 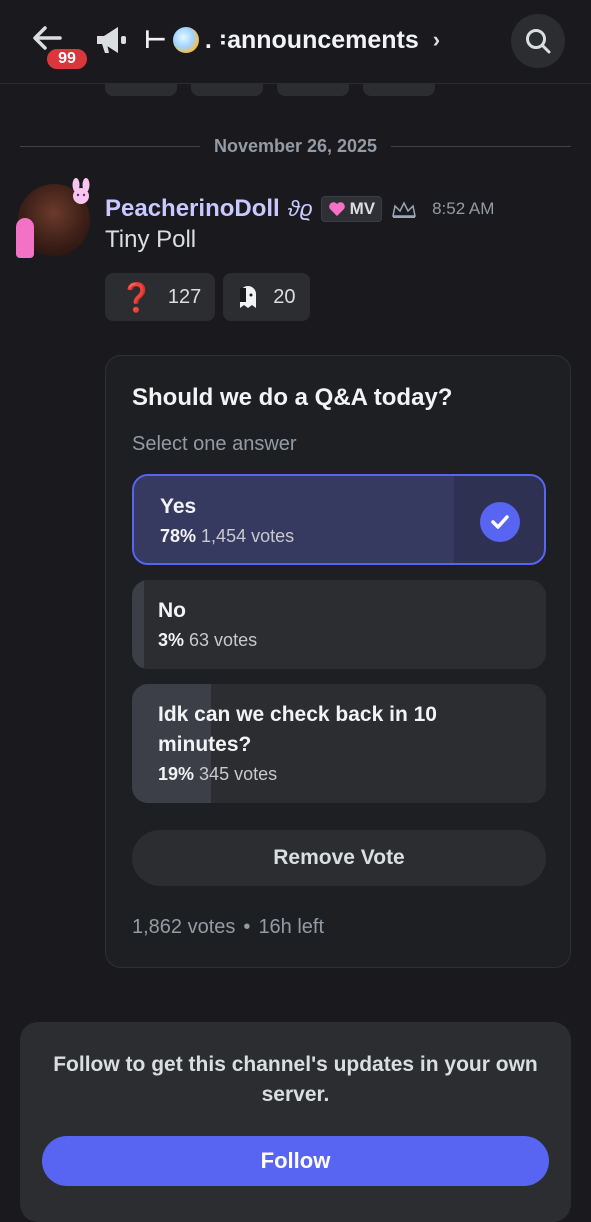 I want to click on time-left: 16h left, so click(x=291, y=927).